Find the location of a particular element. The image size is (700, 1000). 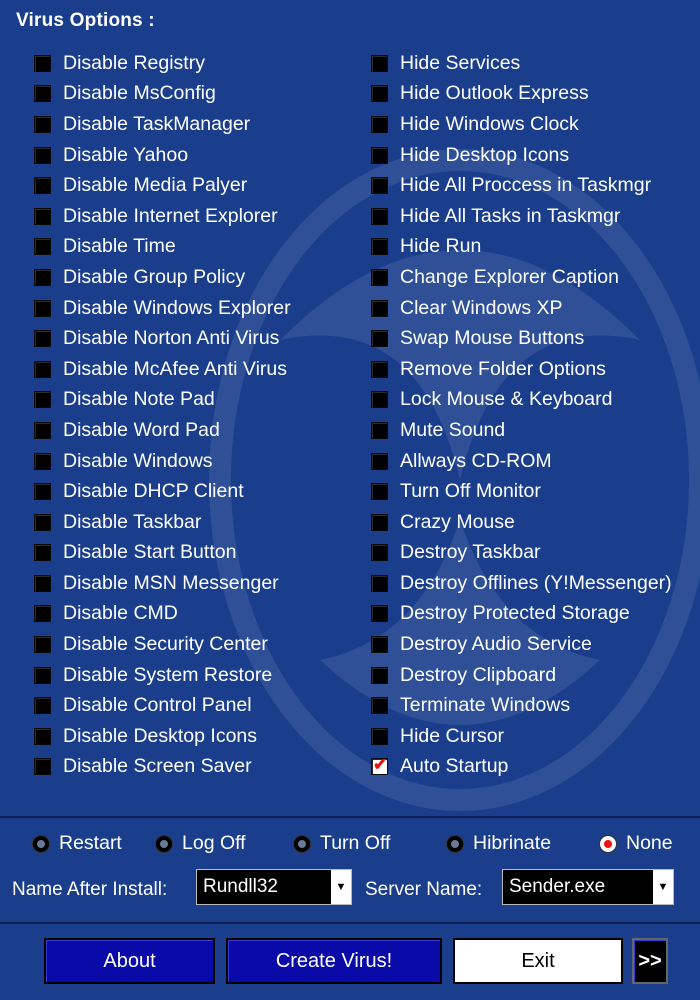

option-checkbox-row: Disable Yahoo is located at coordinates (159, 155).